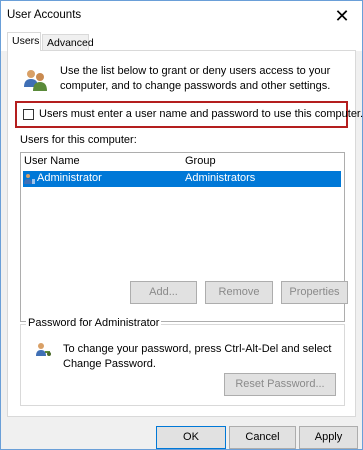  Describe the element at coordinates (29, 179) in the screenshot. I see `user-icon` at that location.